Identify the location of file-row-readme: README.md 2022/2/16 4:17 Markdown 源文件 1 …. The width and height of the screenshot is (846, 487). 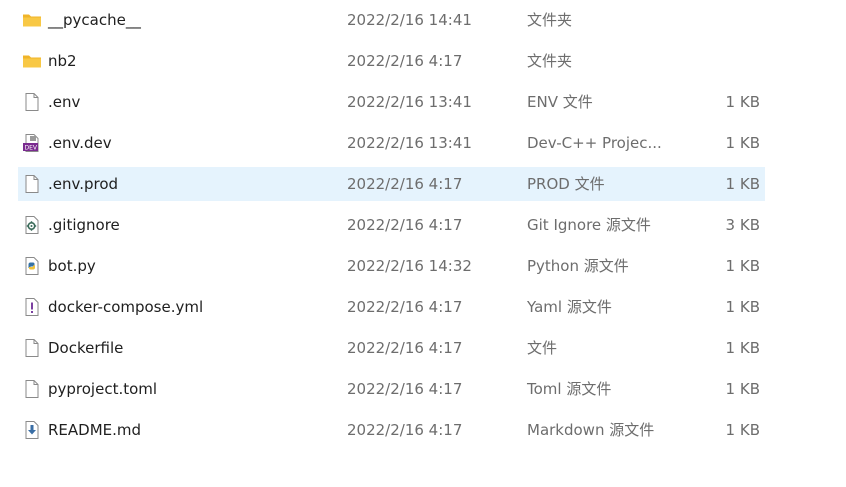
(391, 430).